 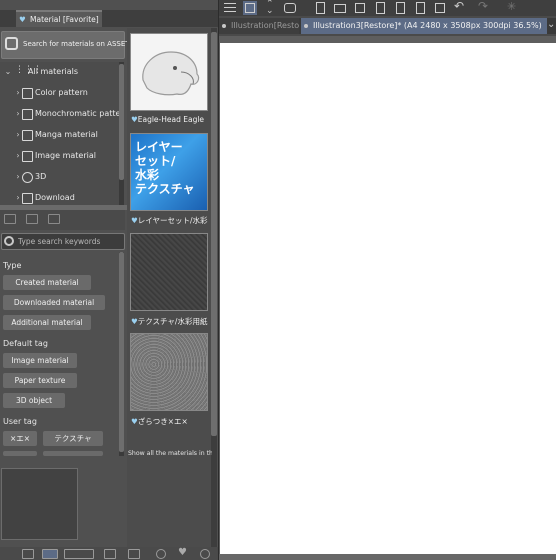 What do you see at coordinates (121, 122) in the screenshot?
I see `tree-scroll-thumb` at bounding box center [121, 122].